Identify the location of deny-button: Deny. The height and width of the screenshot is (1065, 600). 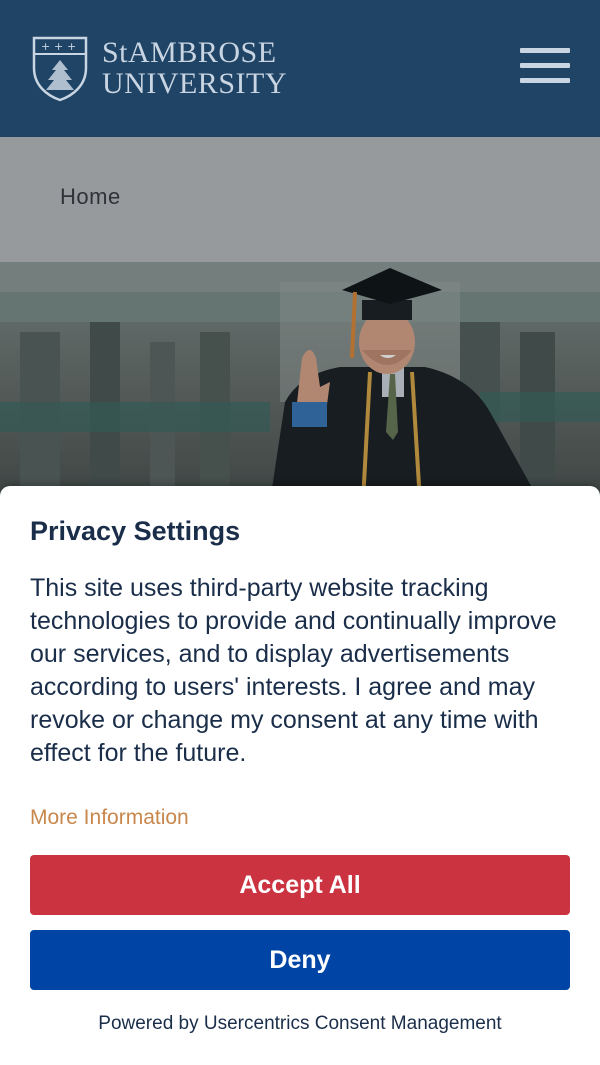
(300, 960).